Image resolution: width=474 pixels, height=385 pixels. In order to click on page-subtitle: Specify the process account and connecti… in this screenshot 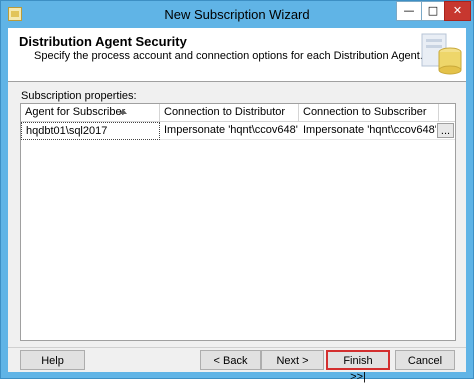, I will do `click(228, 56)`.